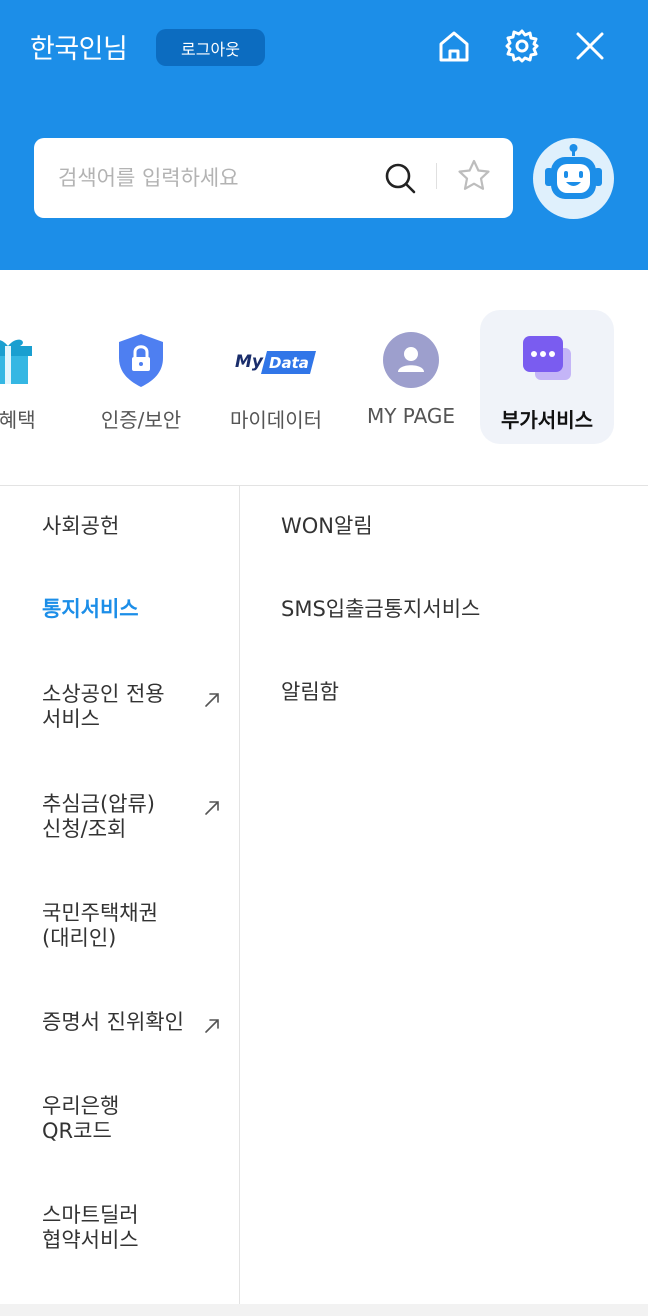 Image resolution: width=648 pixels, height=1316 pixels. What do you see at coordinates (547, 420) in the screenshot?
I see `category-label: 부가서비스` at bounding box center [547, 420].